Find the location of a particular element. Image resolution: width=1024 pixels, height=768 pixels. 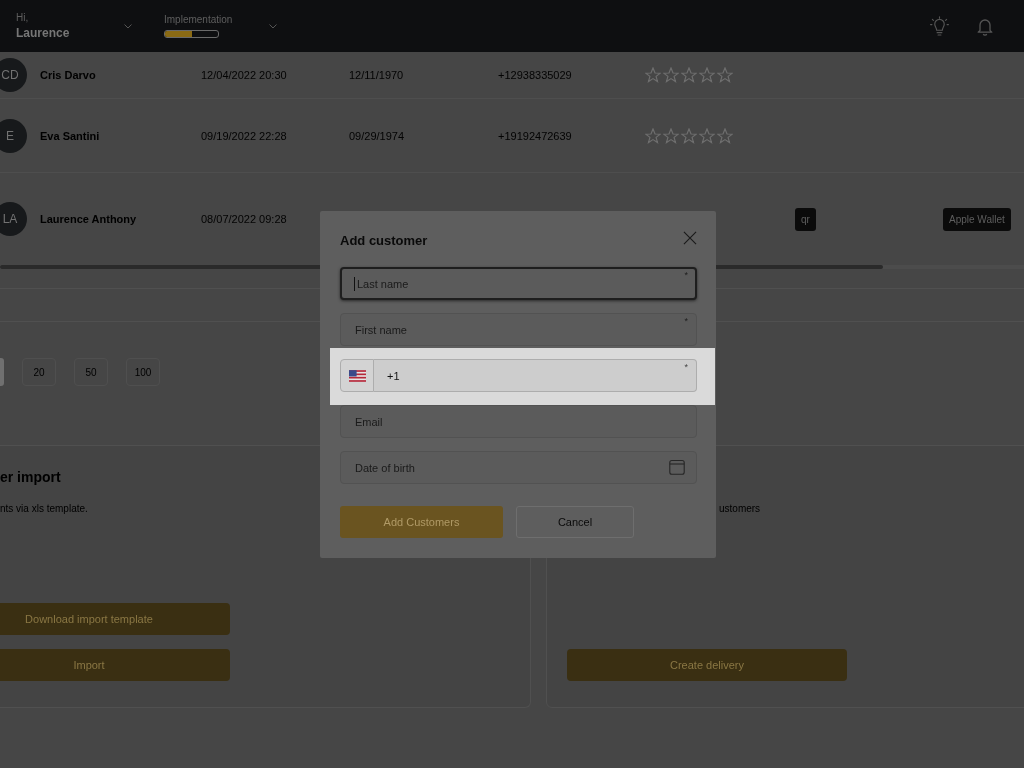

wallet-badge: Apple Wallet is located at coordinates (977, 219).